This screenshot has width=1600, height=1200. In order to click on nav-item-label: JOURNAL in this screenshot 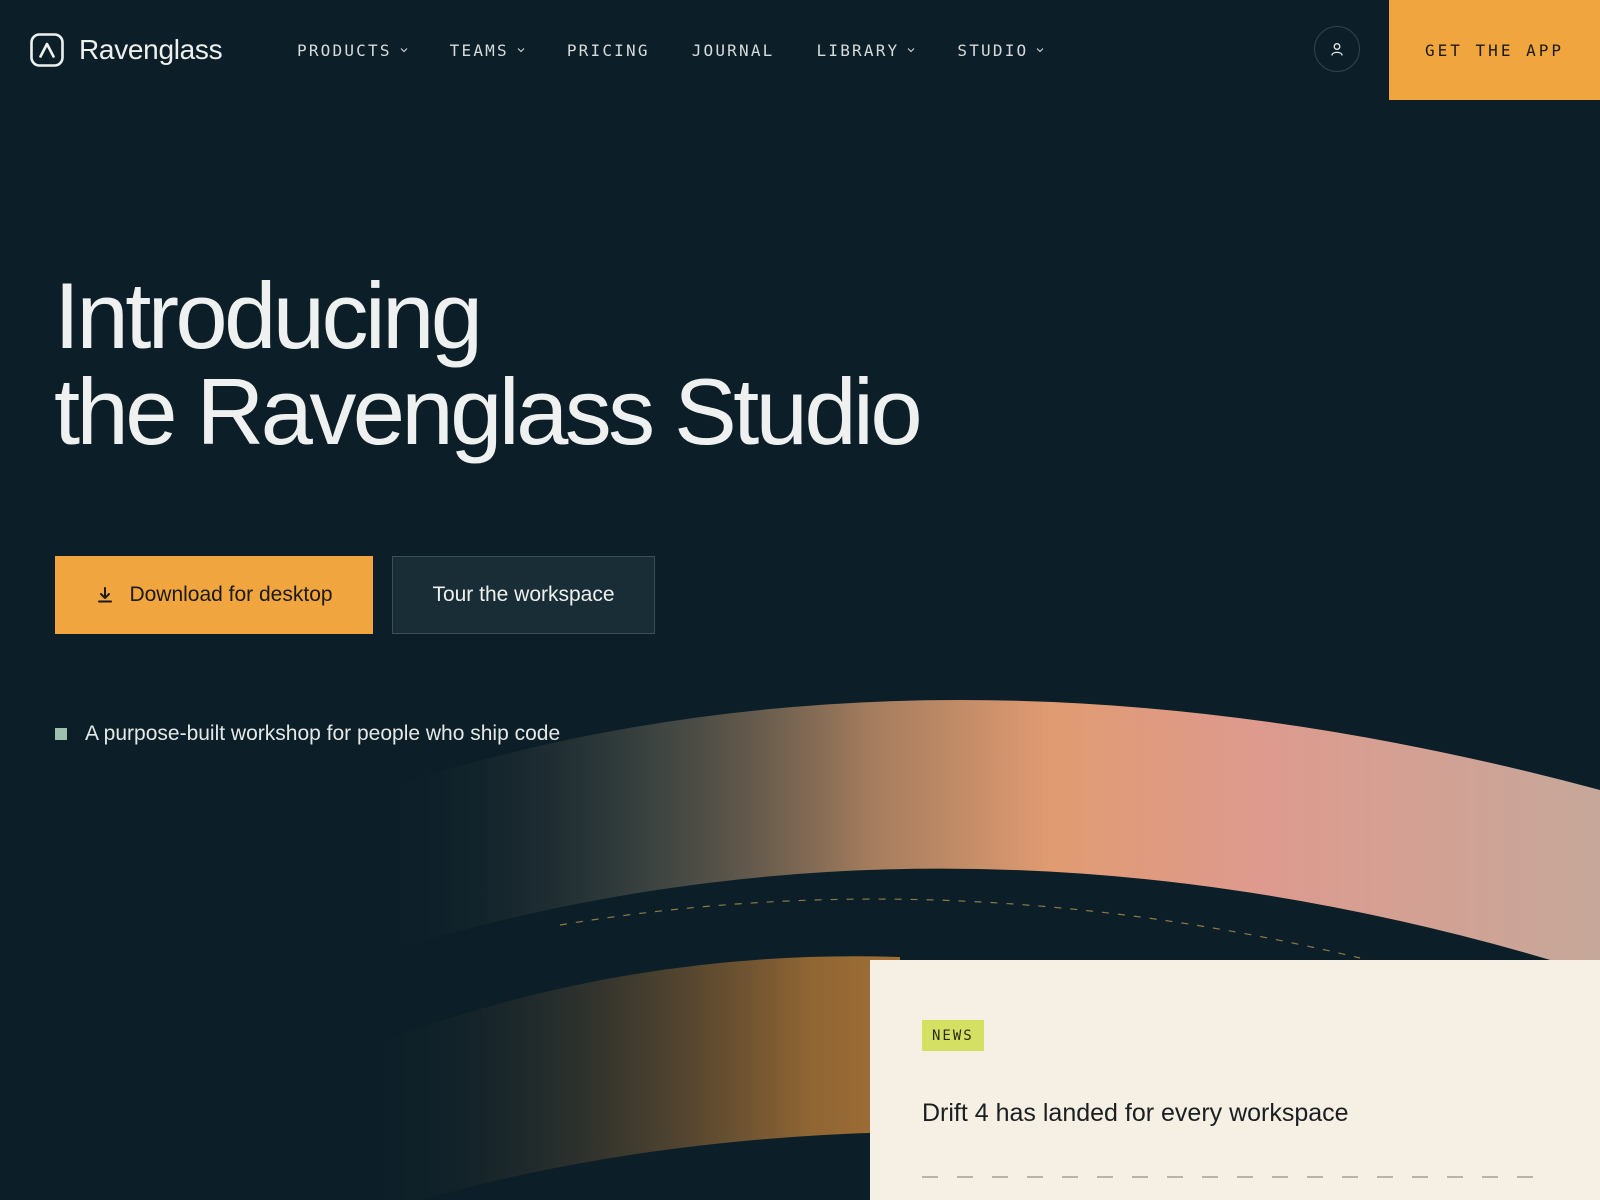, I will do `click(733, 50)`.